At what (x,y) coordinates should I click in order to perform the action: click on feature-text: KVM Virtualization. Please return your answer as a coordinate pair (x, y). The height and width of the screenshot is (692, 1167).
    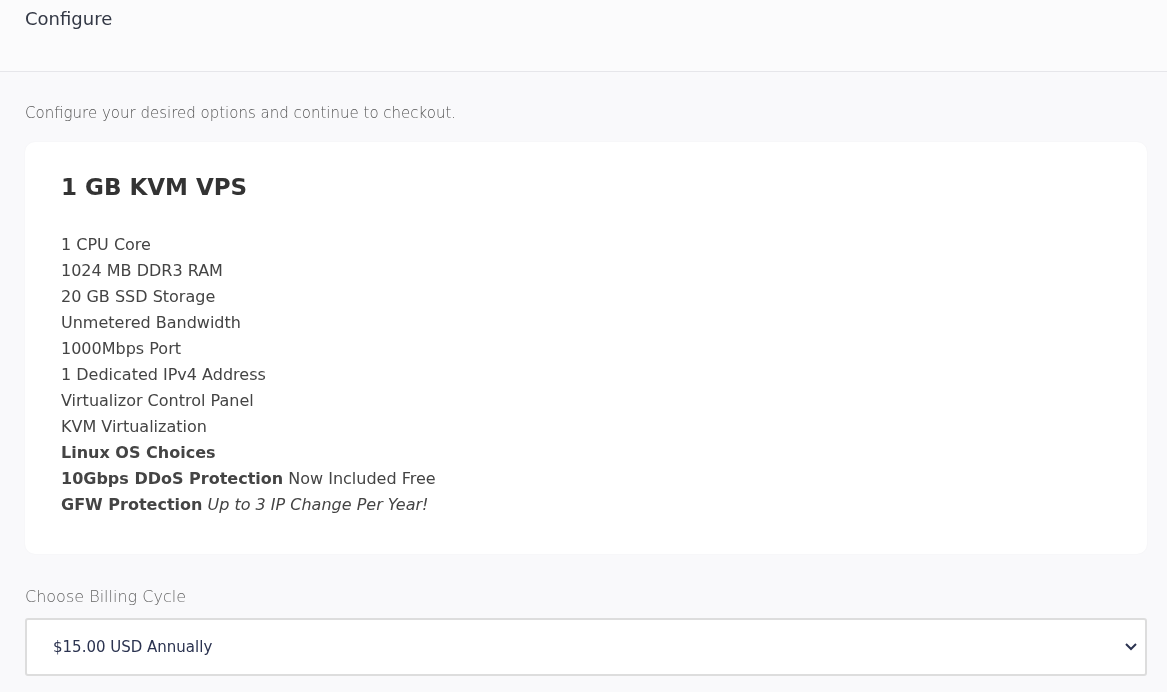
    Looking at the image, I should click on (134, 427).